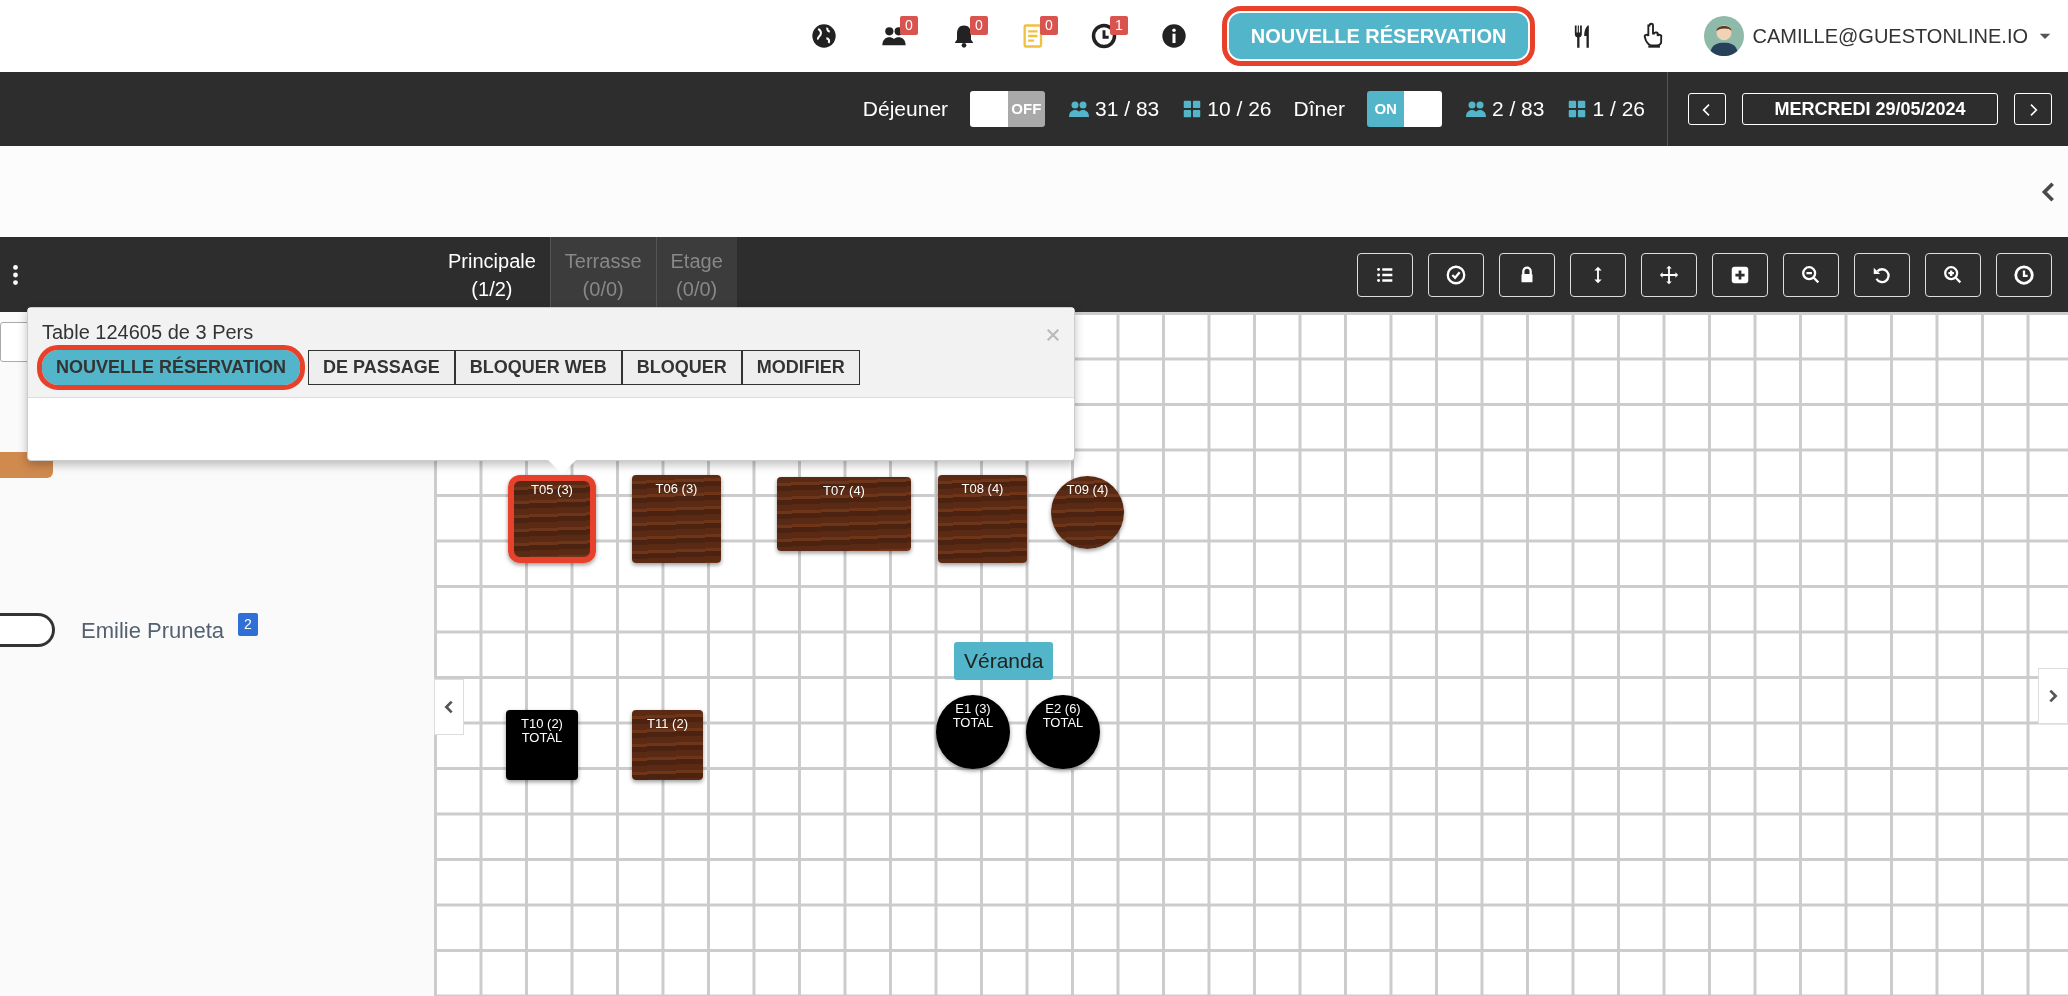 This screenshot has width=2068, height=996. What do you see at coordinates (1890, 36) in the screenshot?
I see `user-email: CAMILLE@GUESTONLINE.IO` at bounding box center [1890, 36].